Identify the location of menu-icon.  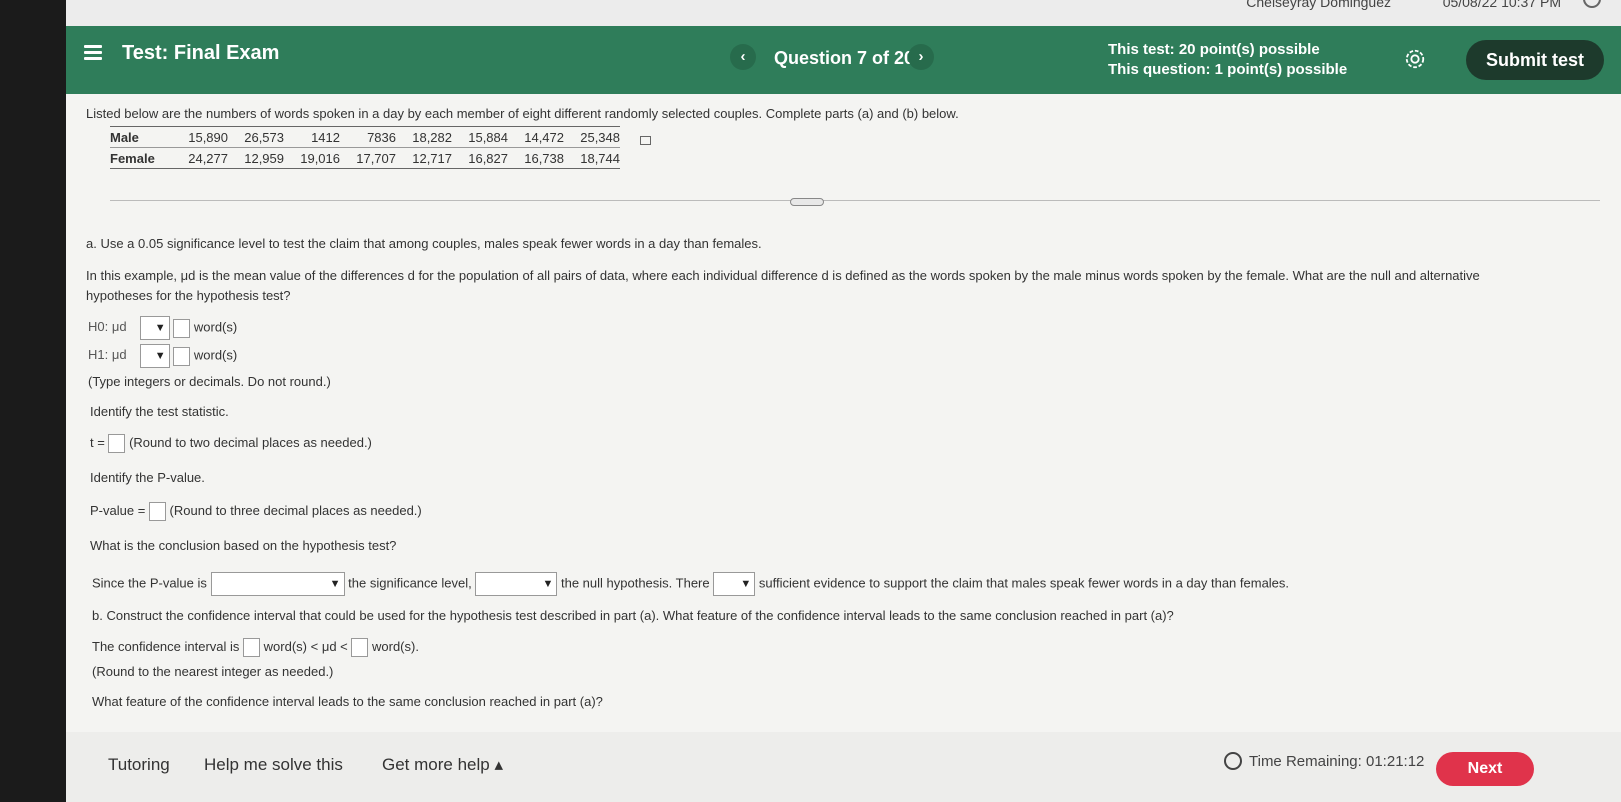
(93, 53).